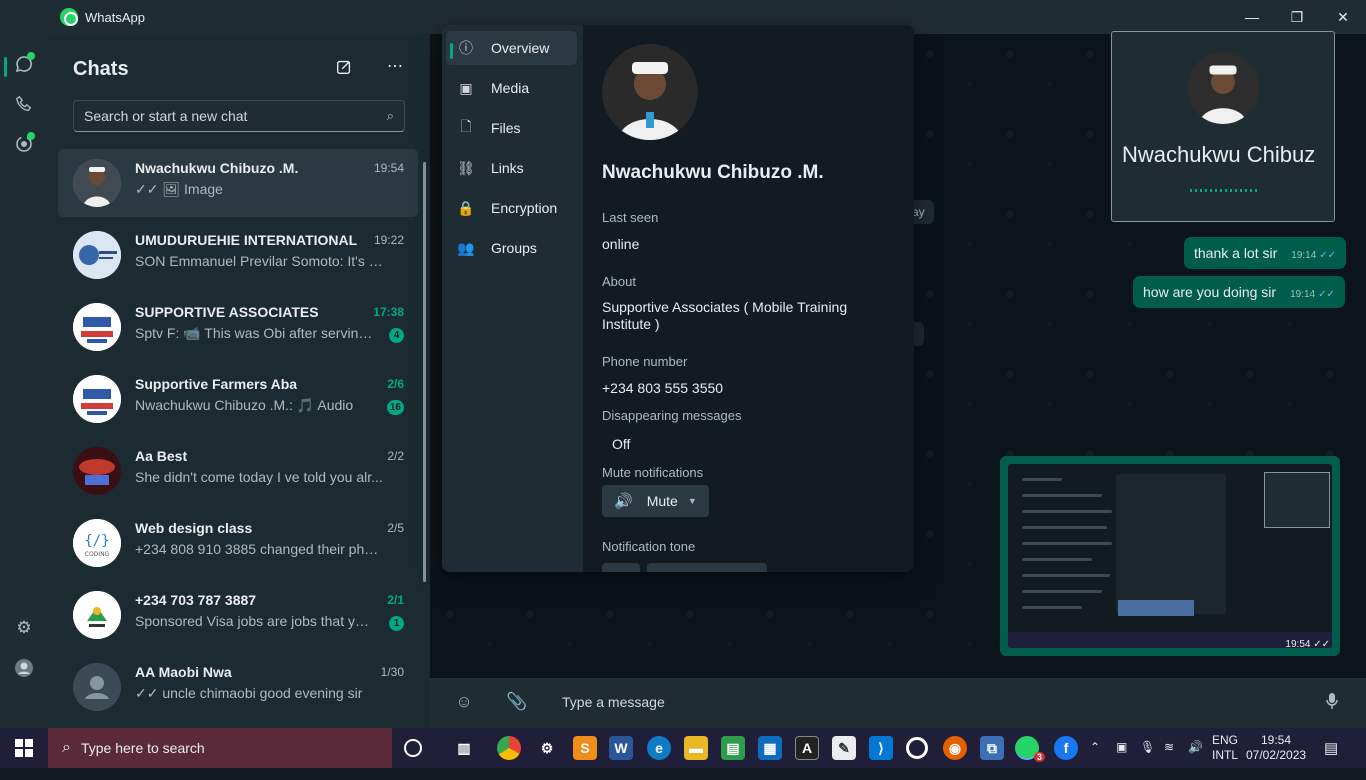 This screenshot has height=780, width=1366. I want to click on avatar: {/} CODING, so click(97, 543).